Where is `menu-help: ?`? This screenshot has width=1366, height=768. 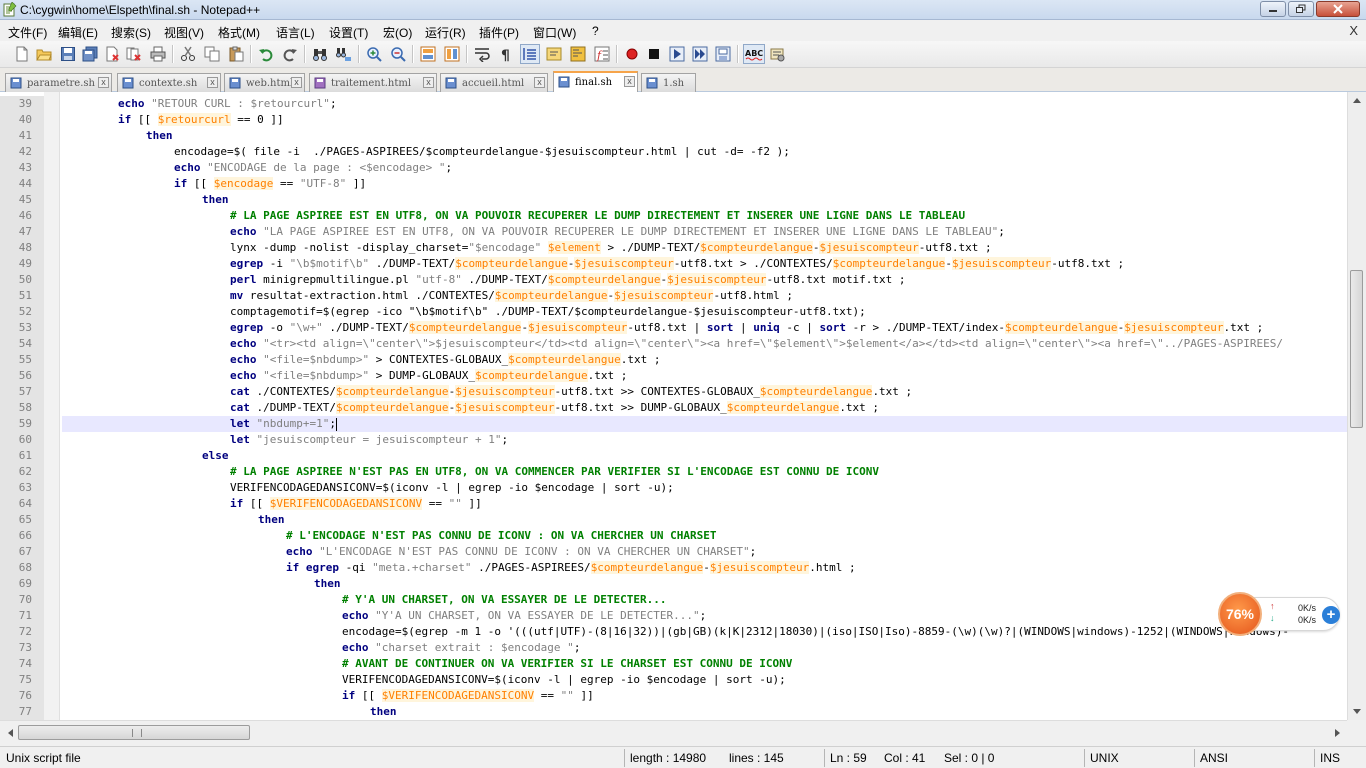
menu-help: ? is located at coordinates (595, 31).